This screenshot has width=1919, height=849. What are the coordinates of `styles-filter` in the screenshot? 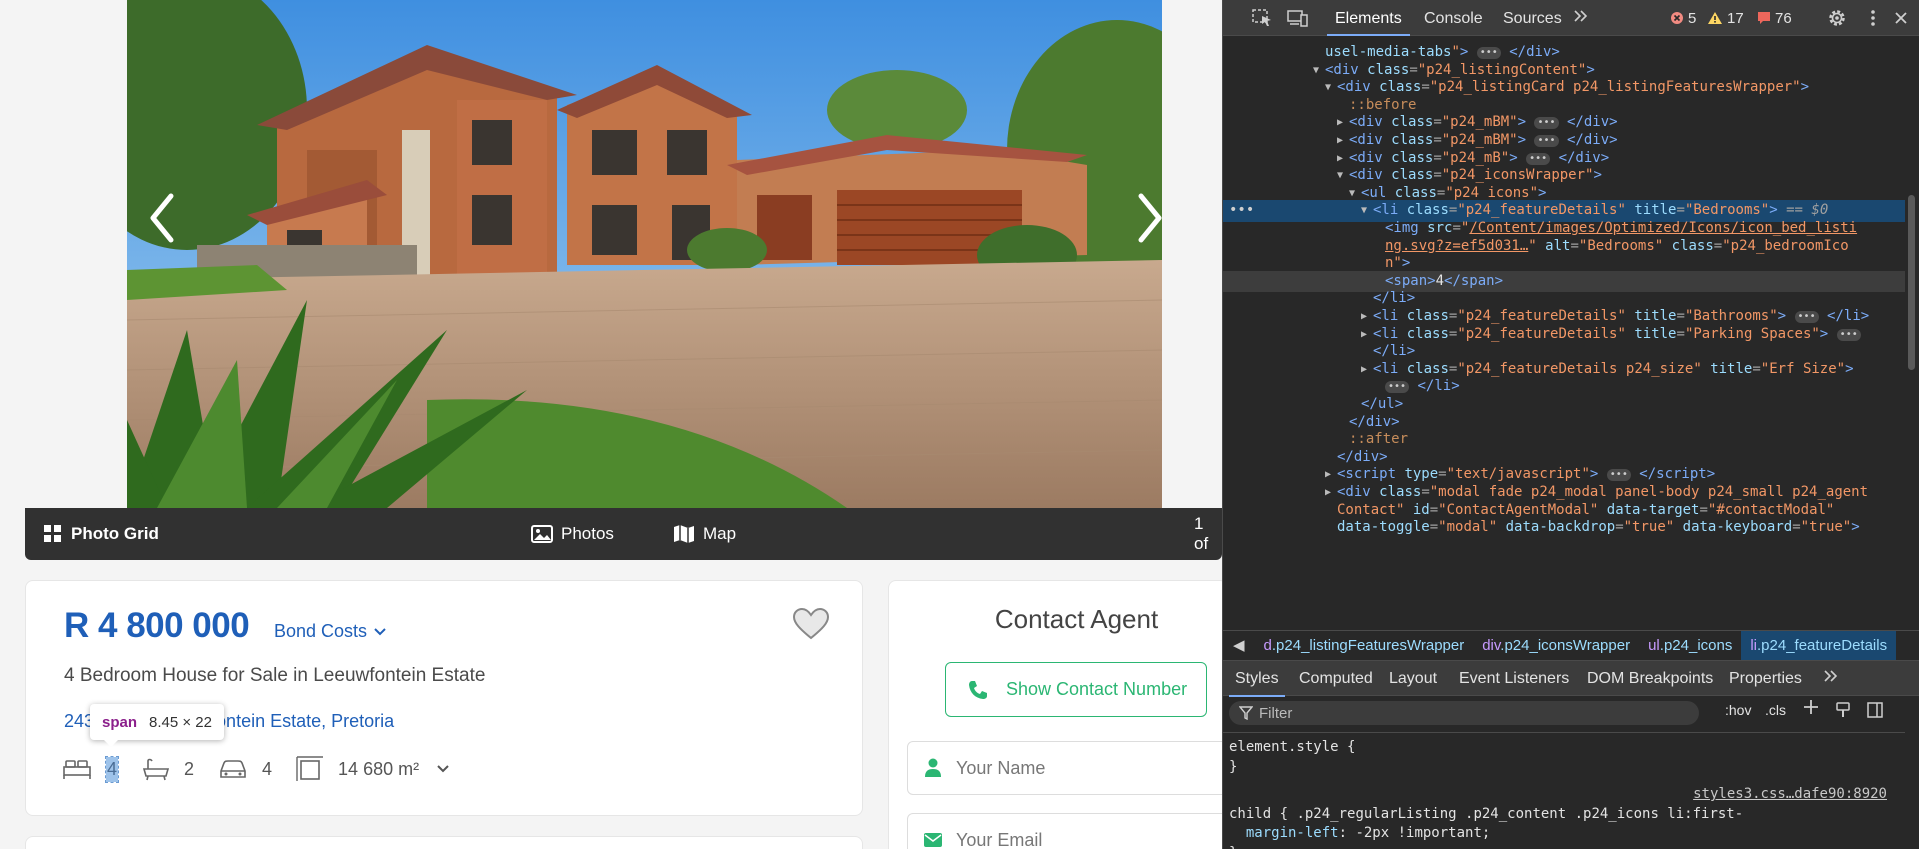 It's located at (1464, 713).